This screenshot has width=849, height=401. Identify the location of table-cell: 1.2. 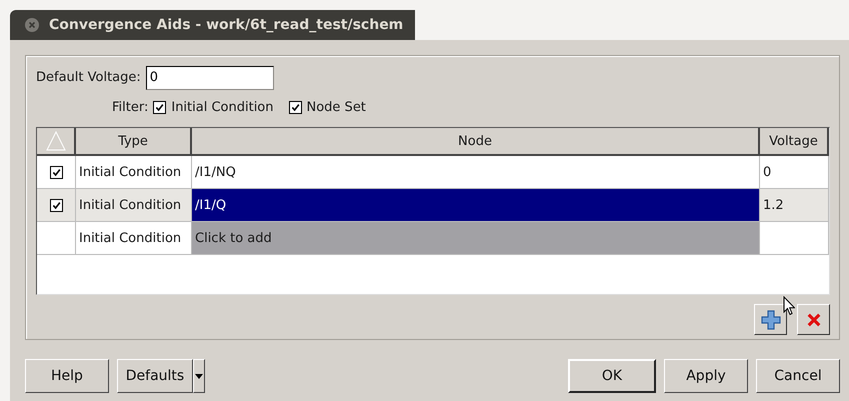
(794, 205).